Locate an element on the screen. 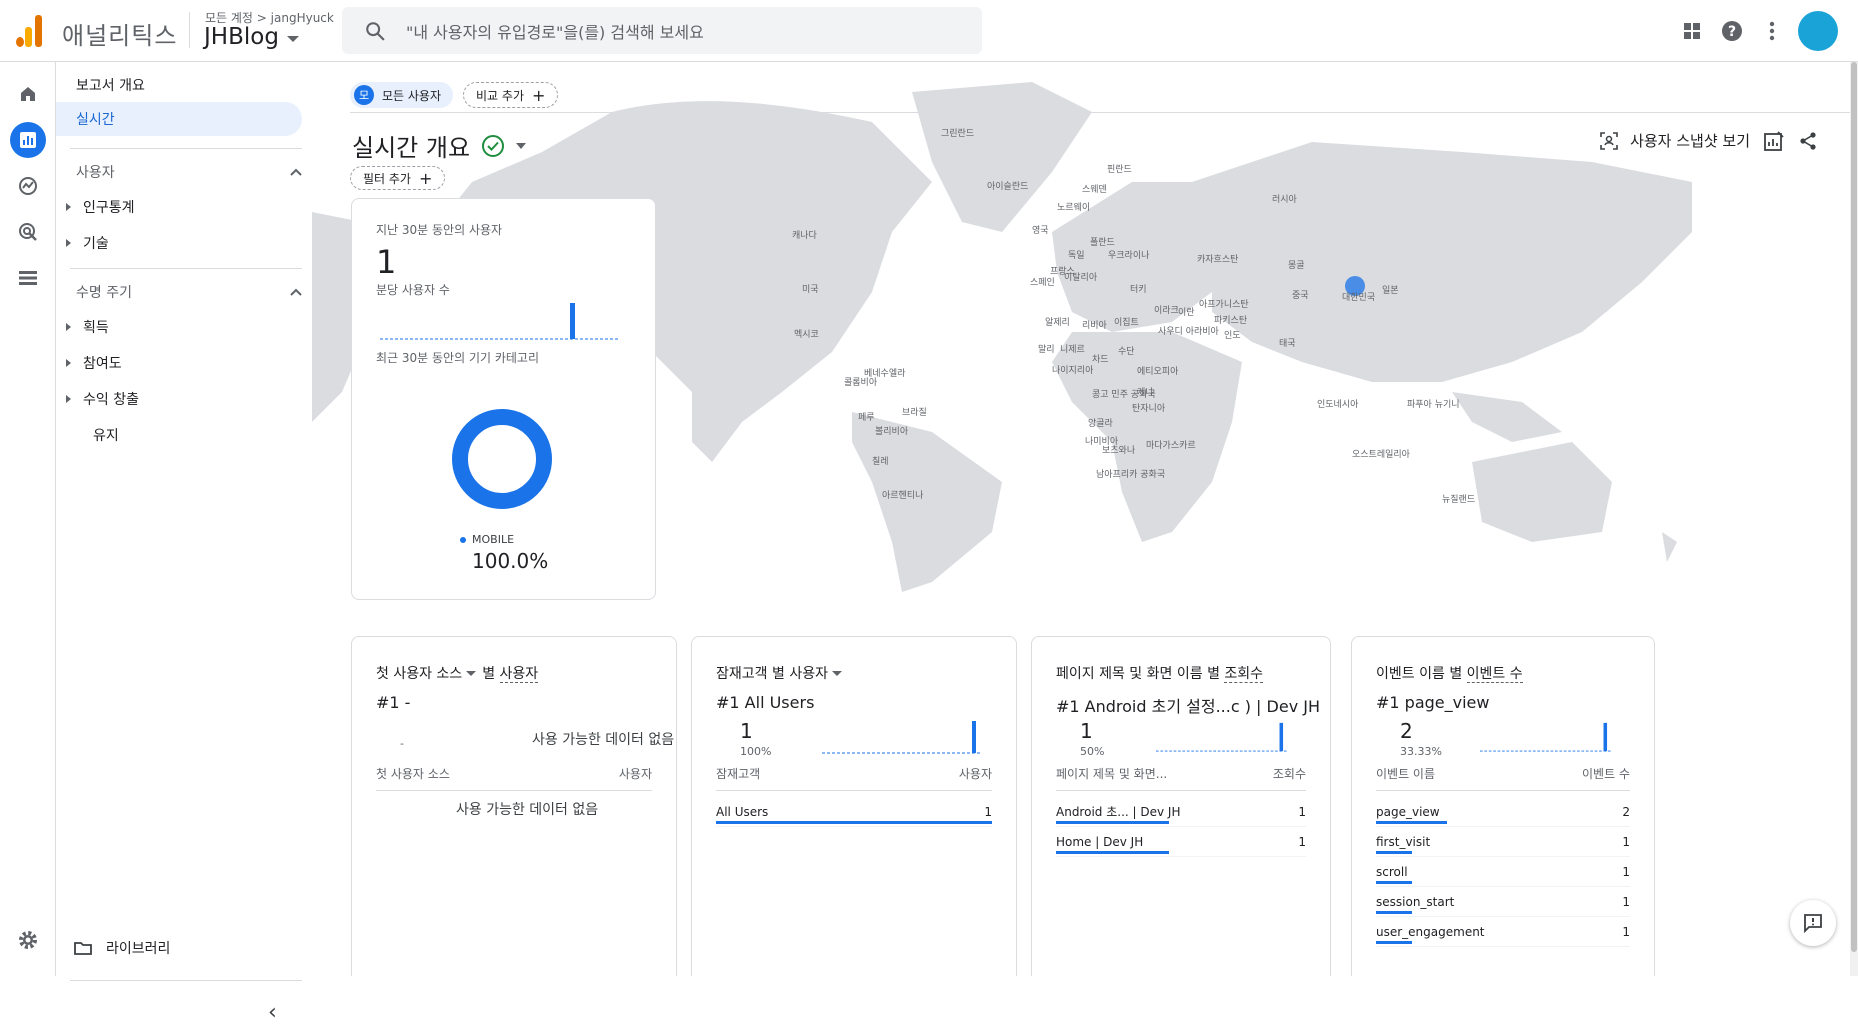 The image size is (1858, 1025). page-title: 실시간 개요 is located at coordinates (439, 145).